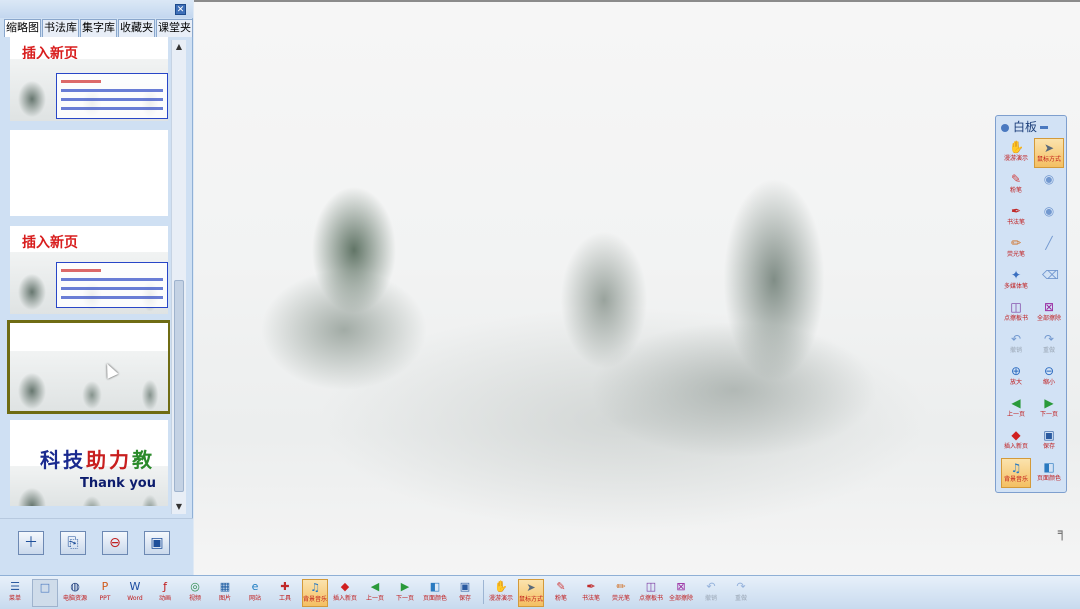  Describe the element at coordinates (45, 593) in the screenshot. I see `toolbar-button-blank: □` at that location.